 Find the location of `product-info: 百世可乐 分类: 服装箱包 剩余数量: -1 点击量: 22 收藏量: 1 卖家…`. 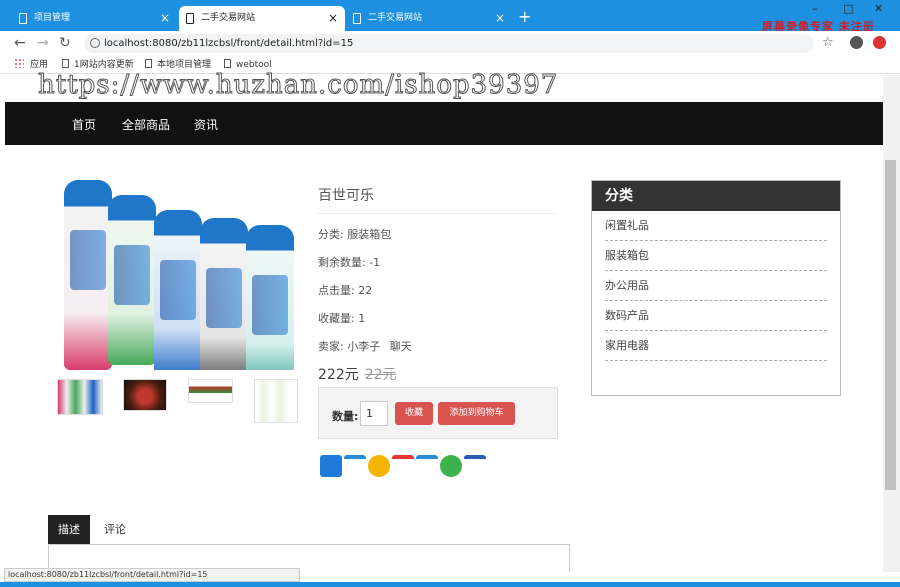

product-info: 百世可乐 分类: 服装箱包 剩余数量: -1 点击量: 22 收藏量: 1 卖家… is located at coordinates (438, 296).